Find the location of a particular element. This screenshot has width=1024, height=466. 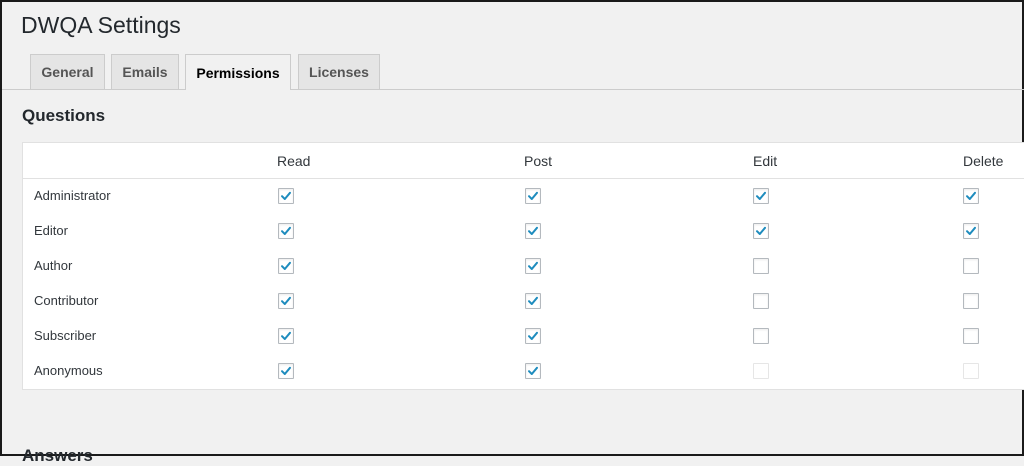

checkbox-anonymous-read is located at coordinates (286, 371).